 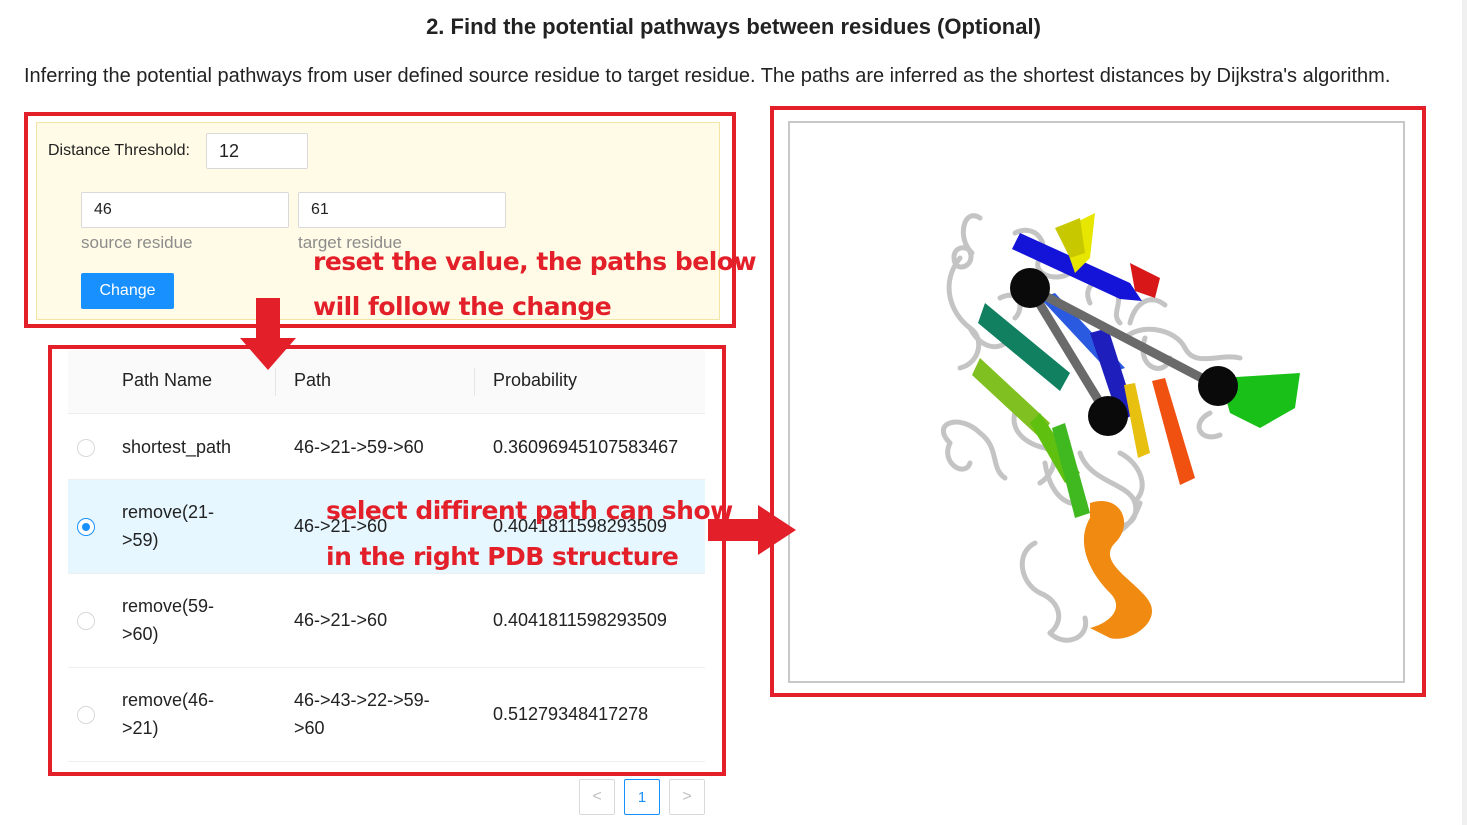 I want to click on table-annotation-line1: select diffirent path can show, so click(x=529, y=510).